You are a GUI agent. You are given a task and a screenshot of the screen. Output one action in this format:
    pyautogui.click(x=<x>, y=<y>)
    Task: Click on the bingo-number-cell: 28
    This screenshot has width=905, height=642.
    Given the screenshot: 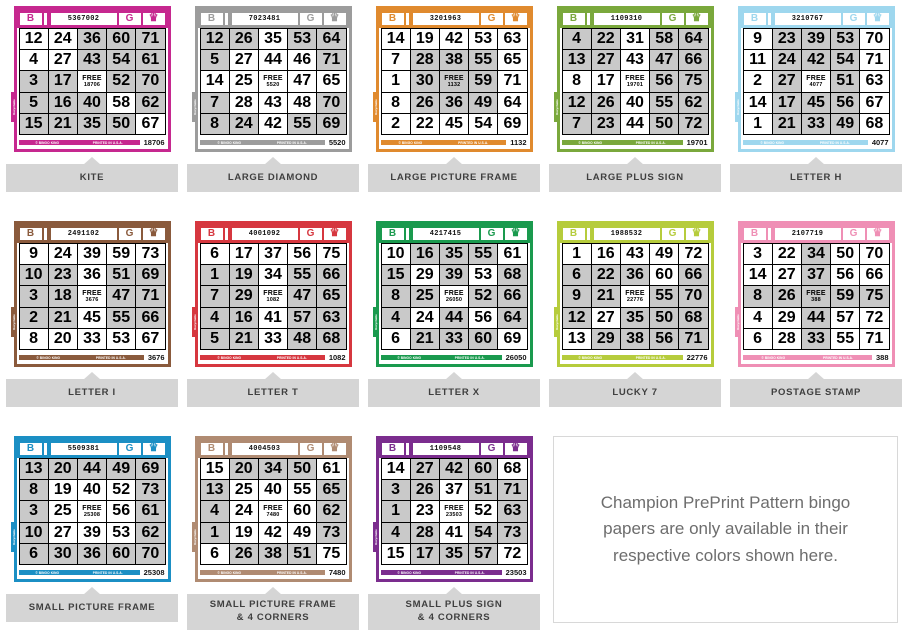 What is the action you would take?
    pyautogui.click(x=424, y=532)
    